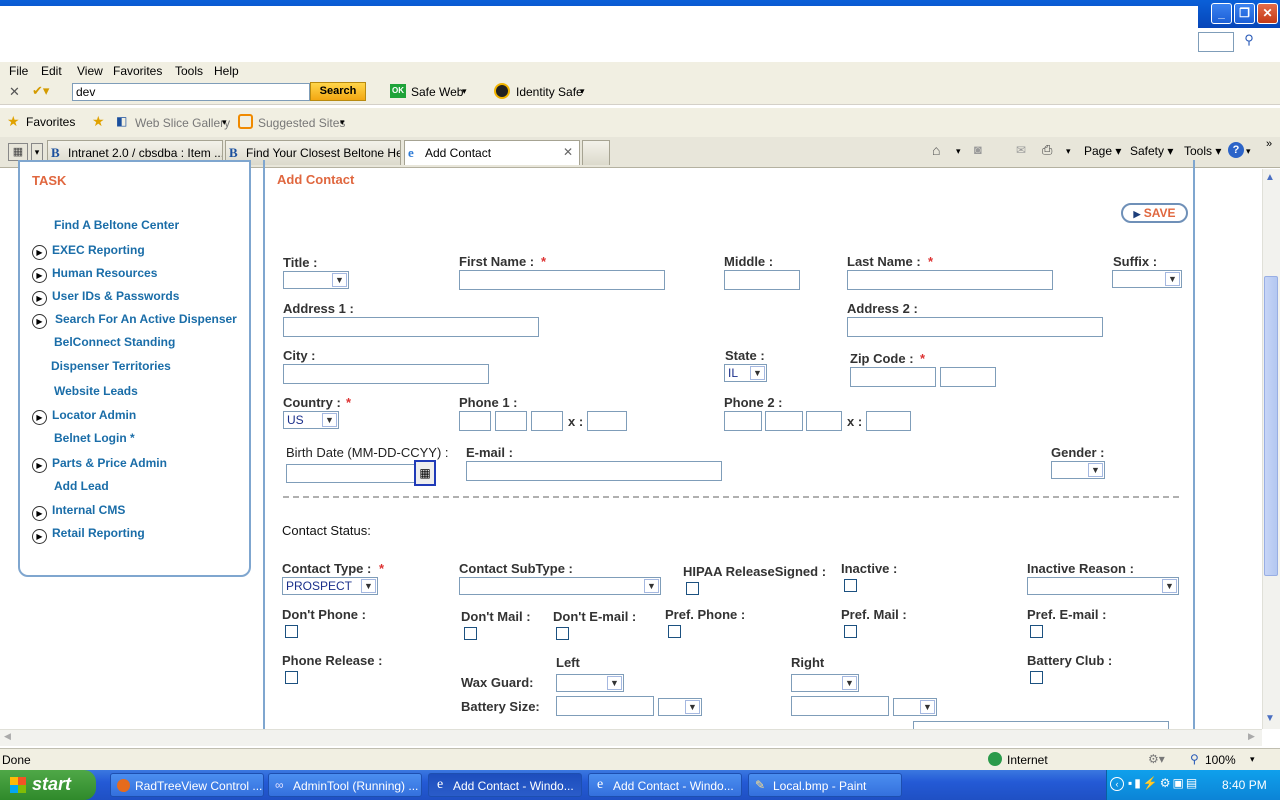 The height and width of the screenshot is (800, 1280). What do you see at coordinates (386, 374) in the screenshot?
I see `city-input` at bounding box center [386, 374].